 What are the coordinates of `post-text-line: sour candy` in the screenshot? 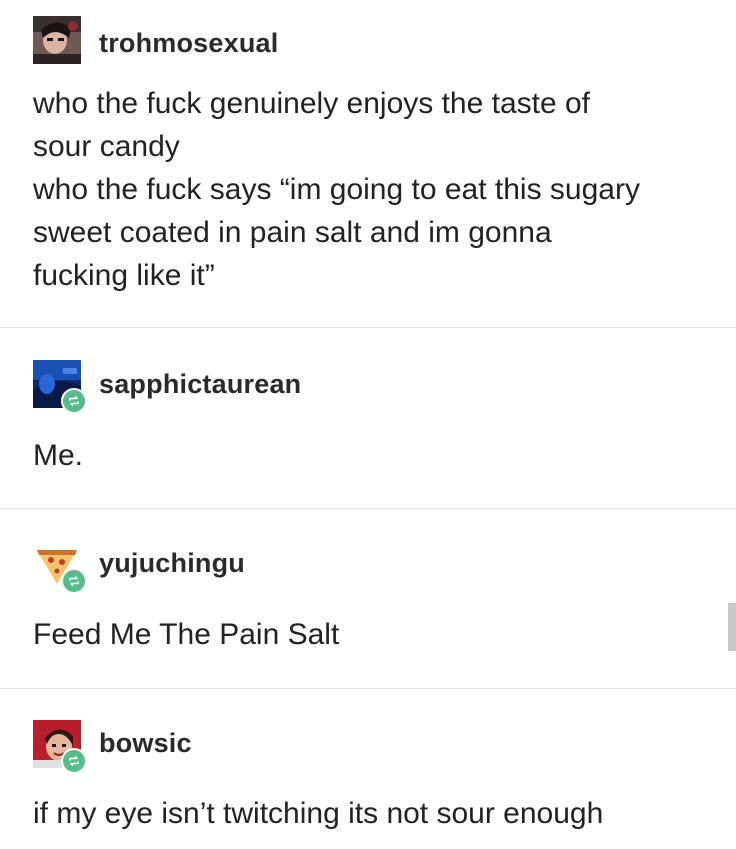 It's located at (106, 146).